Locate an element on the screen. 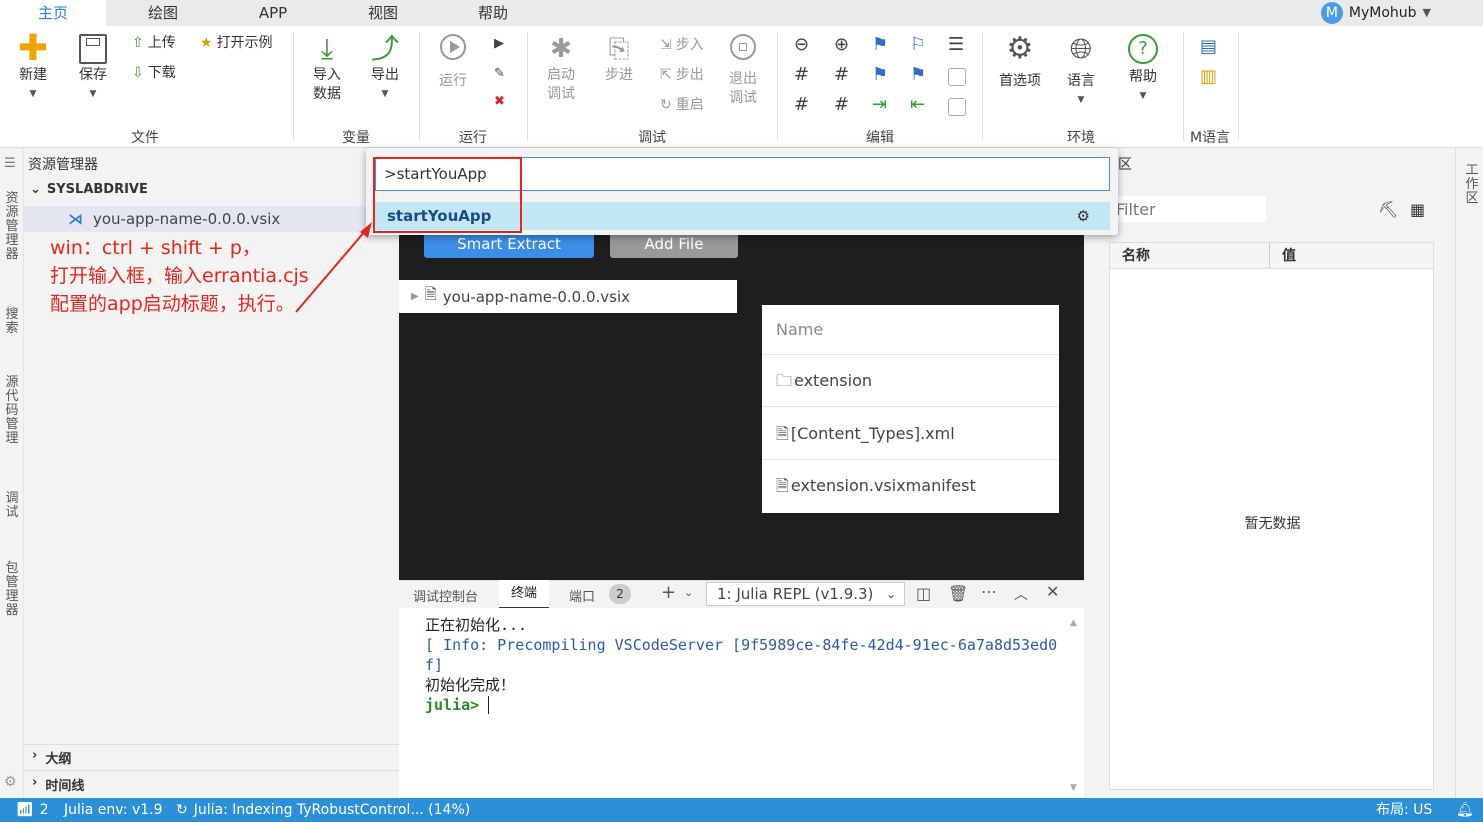  bookmark-icon: ⚑ is located at coordinates (880, 44).